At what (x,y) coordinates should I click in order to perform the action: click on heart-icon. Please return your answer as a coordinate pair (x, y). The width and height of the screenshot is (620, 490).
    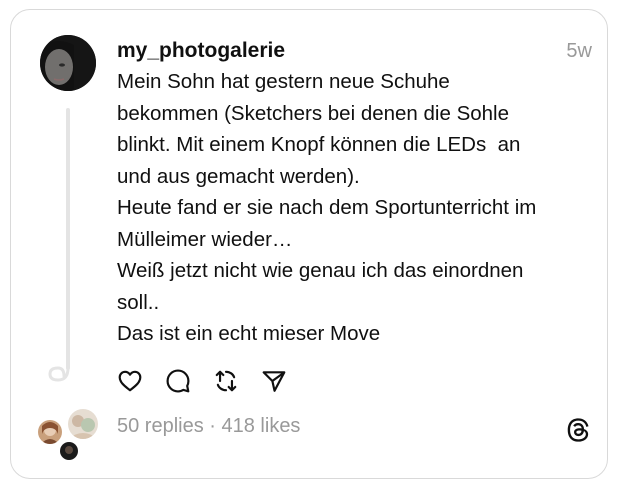
    Looking at the image, I should click on (130, 381).